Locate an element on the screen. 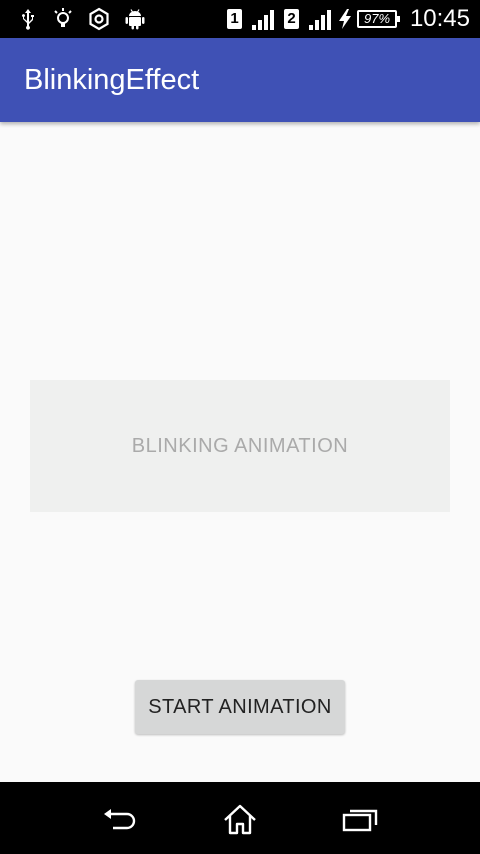 The width and height of the screenshot is (480, 854). status-bar: 1 2 97% 10:45 is located at coordinates (240, 19).